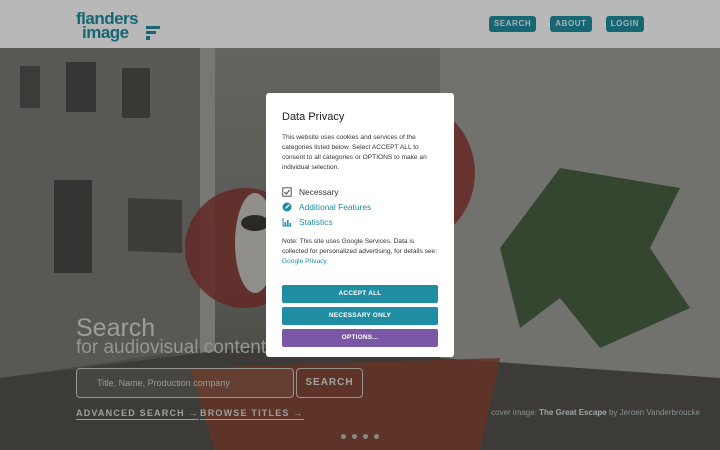  Describe the element at coordinates (287, 192) in the screenshot. I see `checkbox-icon` at that location.